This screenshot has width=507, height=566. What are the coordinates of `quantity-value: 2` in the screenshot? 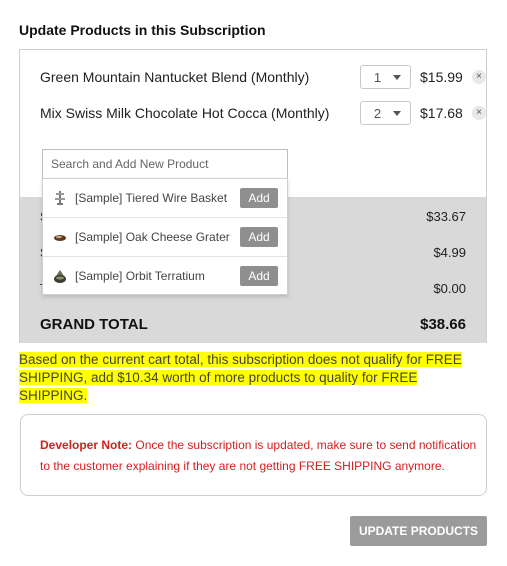 It's located at (377, 113).